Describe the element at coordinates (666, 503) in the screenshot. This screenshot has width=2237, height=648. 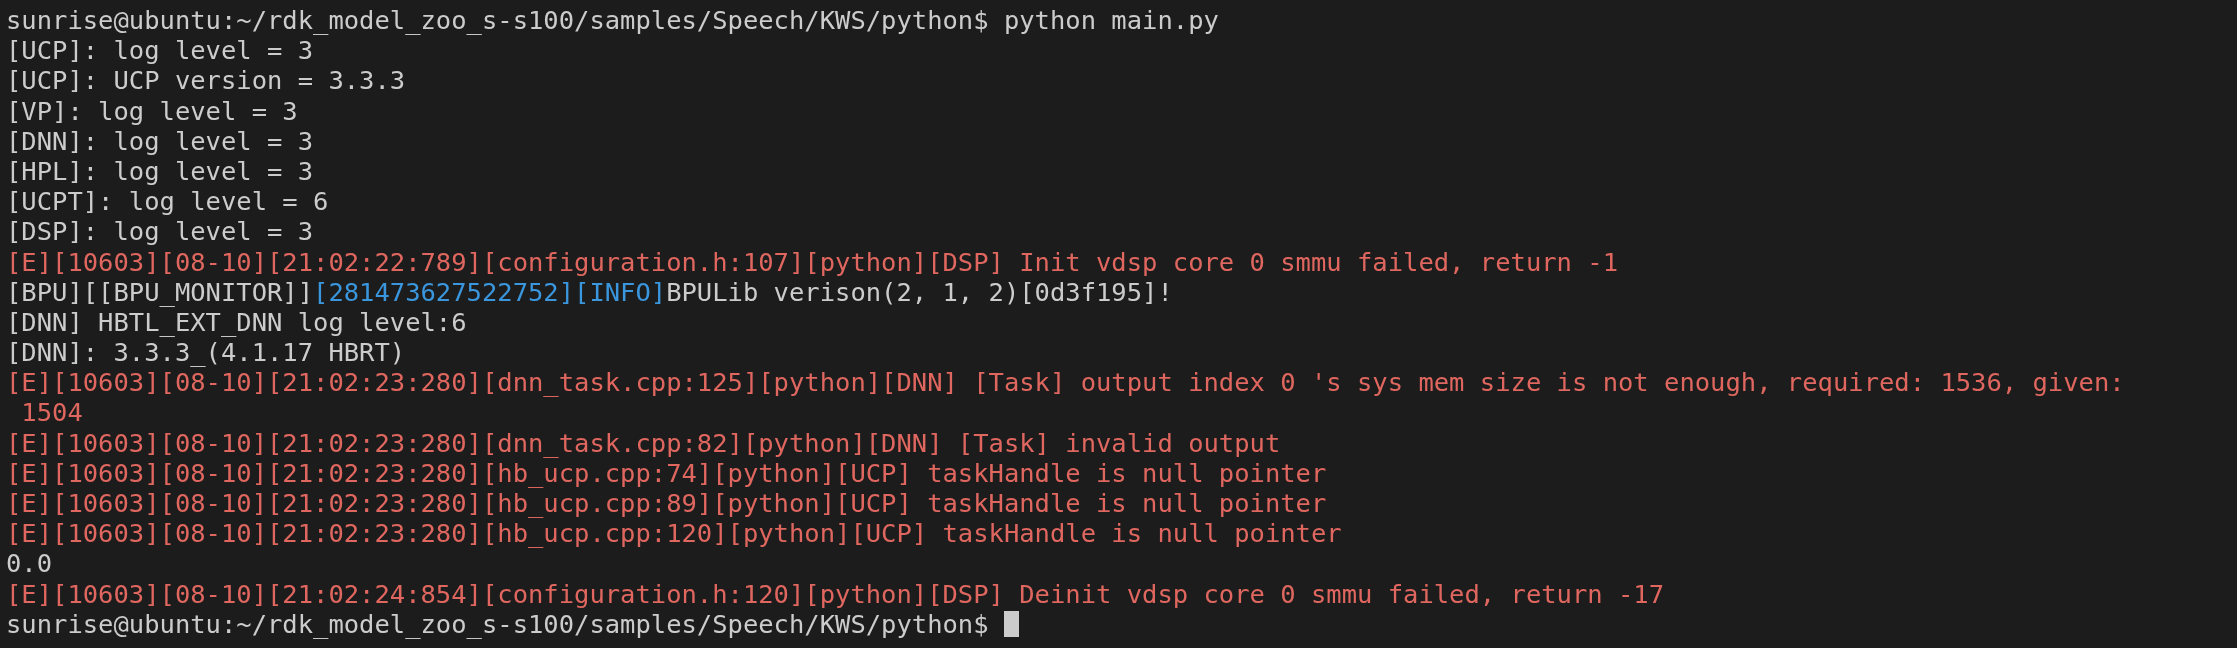
I see `terminal-line: [E][10603][08-10][21:02:23:280][hb_ucp.cpp:89][python][UCP] taskHandle is null pointer` at that location.